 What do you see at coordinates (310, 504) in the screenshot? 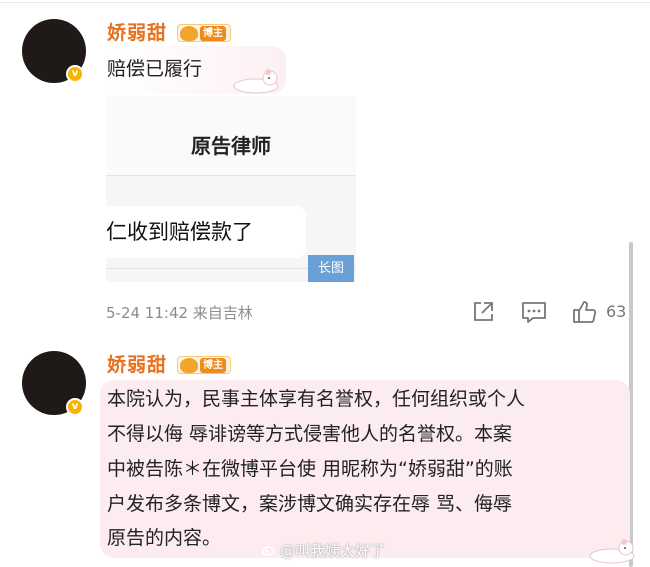
I see `comment-text-line: 户发布多条博文，案涉博文确实存在辱 骂、侮辱` at bounding box center [310, 504].